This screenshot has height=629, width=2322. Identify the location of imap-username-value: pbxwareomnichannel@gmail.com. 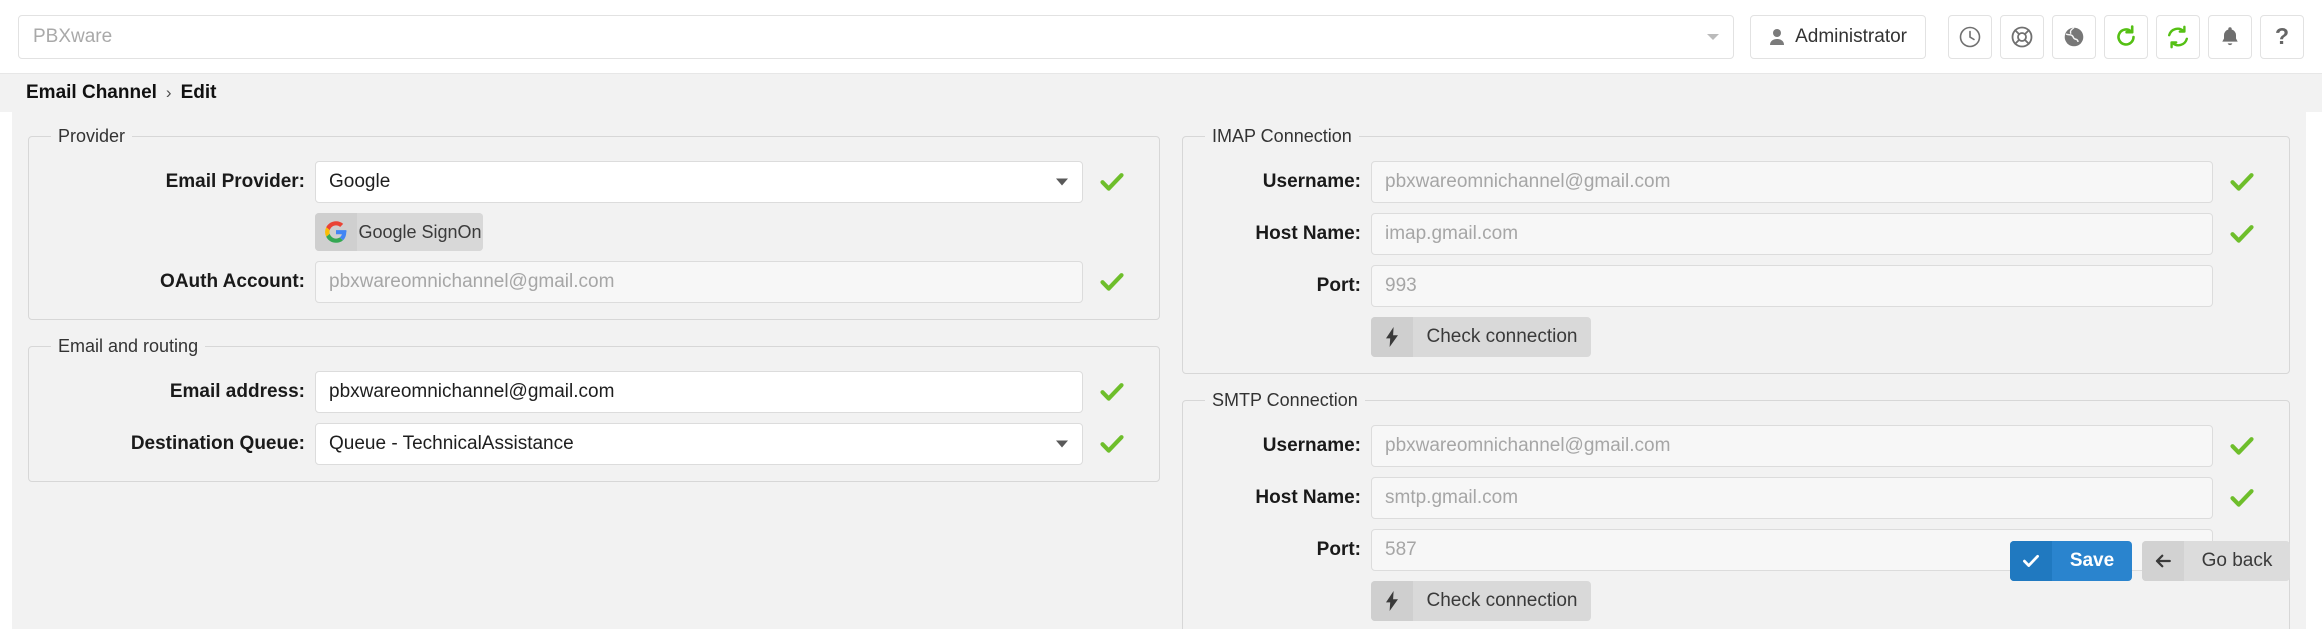
(1528, 181).